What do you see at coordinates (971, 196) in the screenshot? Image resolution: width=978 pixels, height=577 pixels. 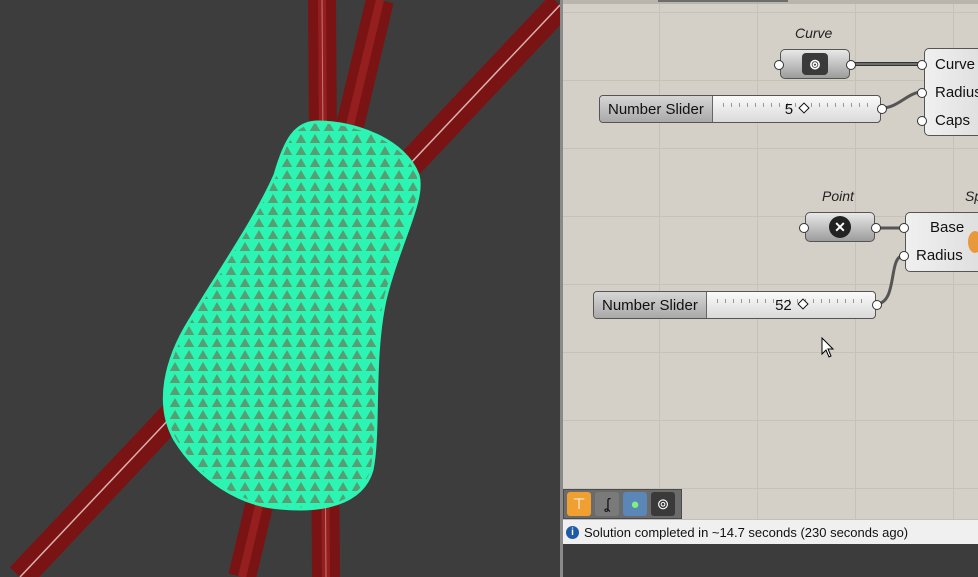 I see `sphere-component-title: Sp` at bounding box center [971, 196].